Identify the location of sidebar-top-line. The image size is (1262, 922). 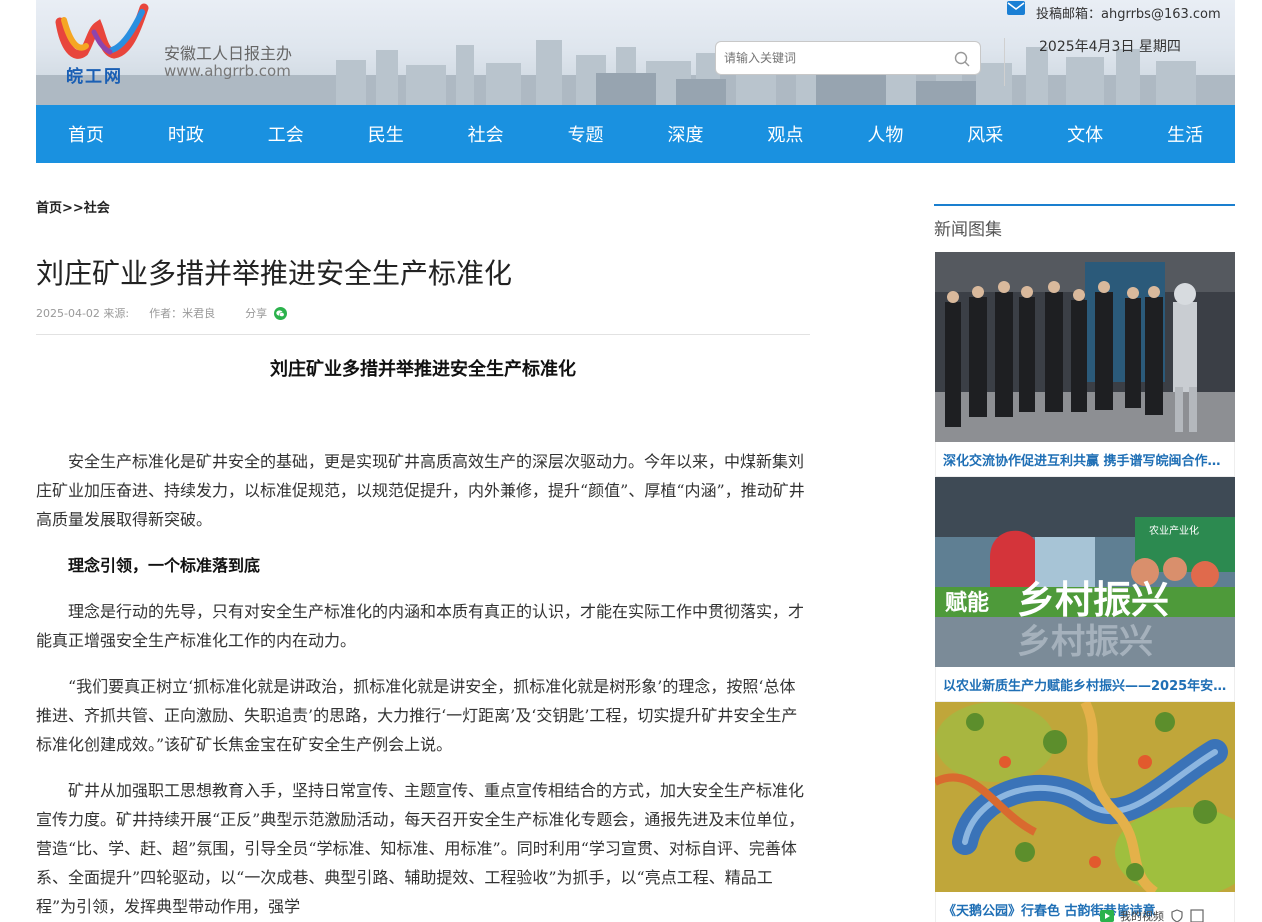
(1084, 205).